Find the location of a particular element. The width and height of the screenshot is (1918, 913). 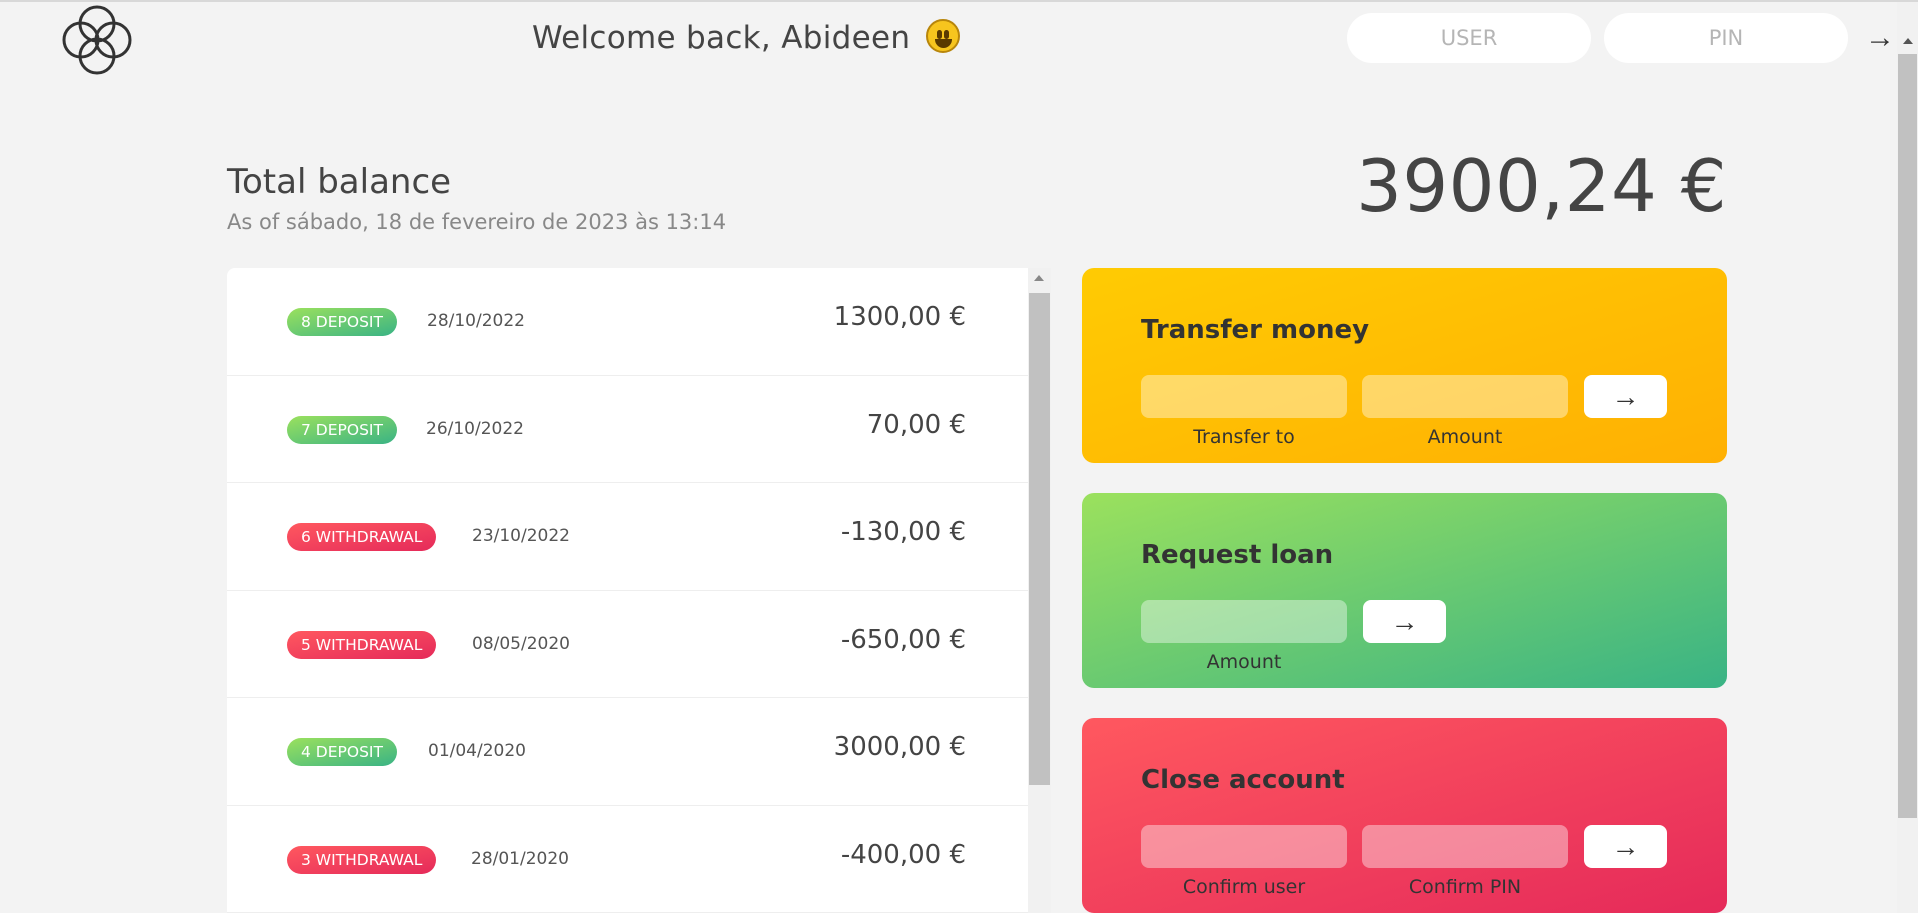

transfer-to-label: Transfer to is located at coordinates (1244, 437).